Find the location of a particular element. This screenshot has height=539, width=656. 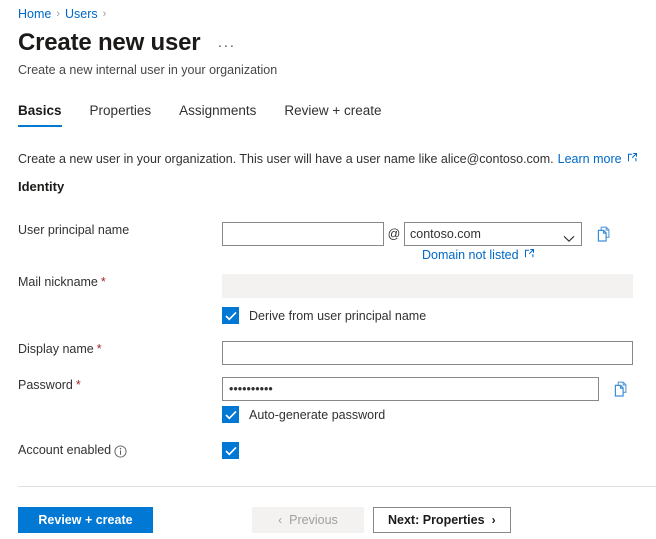

label-mail-nickname: Mail nickname * is located at coordinates (111, 282).